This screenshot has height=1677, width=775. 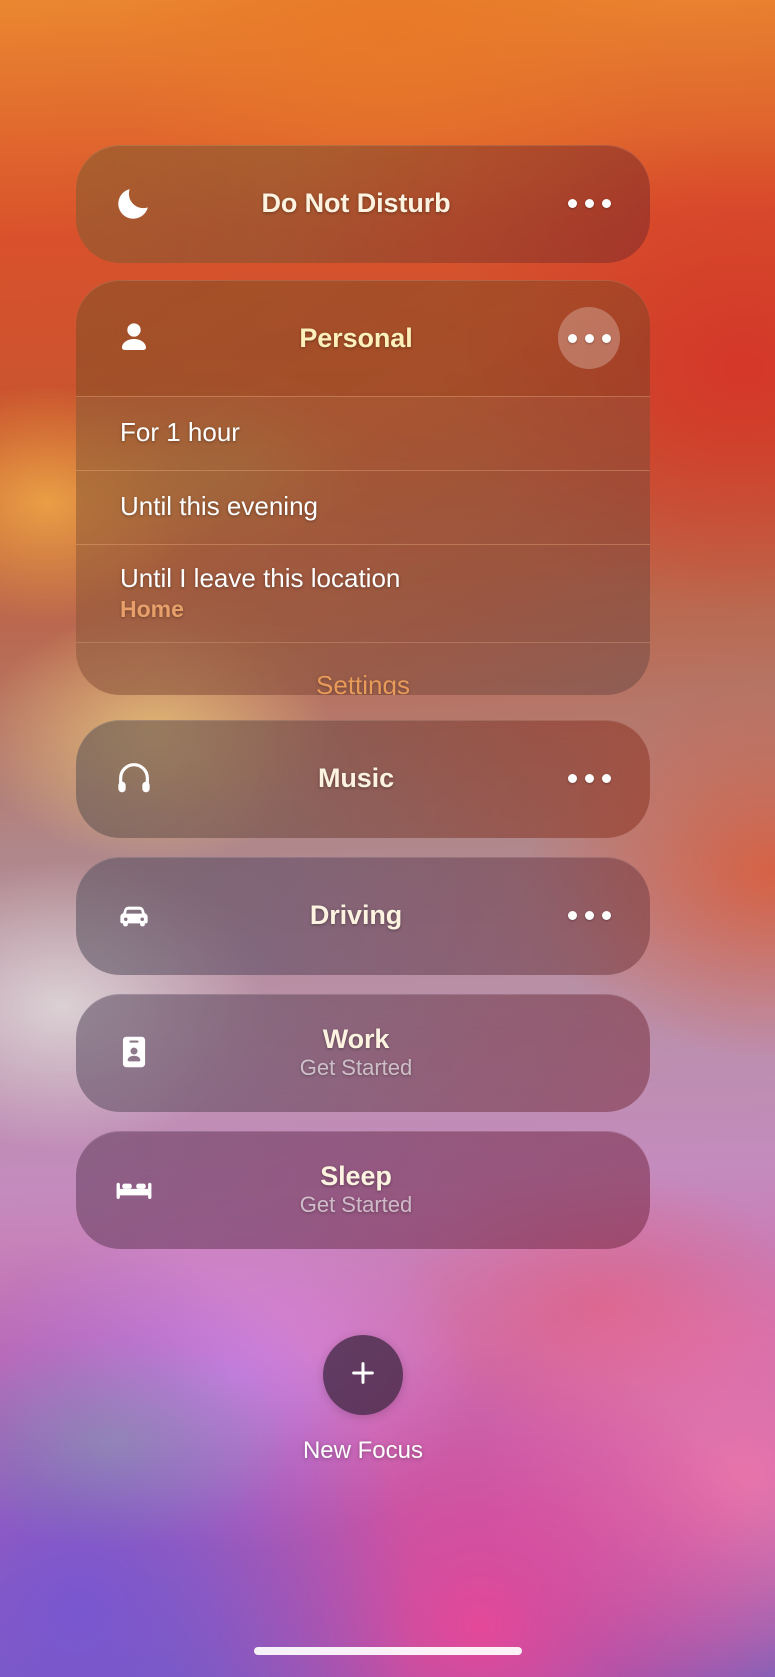 I want to click on plus-icon, so click(x=363, y=1375).